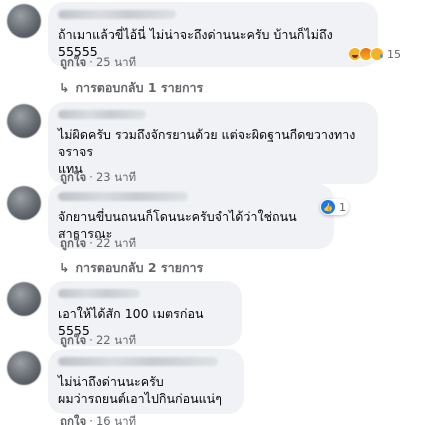  I want to click on view-replies-link: ↳ การตอบกลับ 1 รายการ, so click(131, 88).